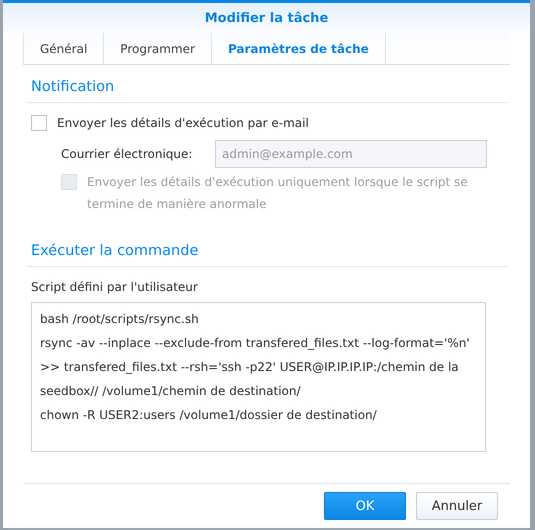  I want to click on checkbox, so click(39, 123).